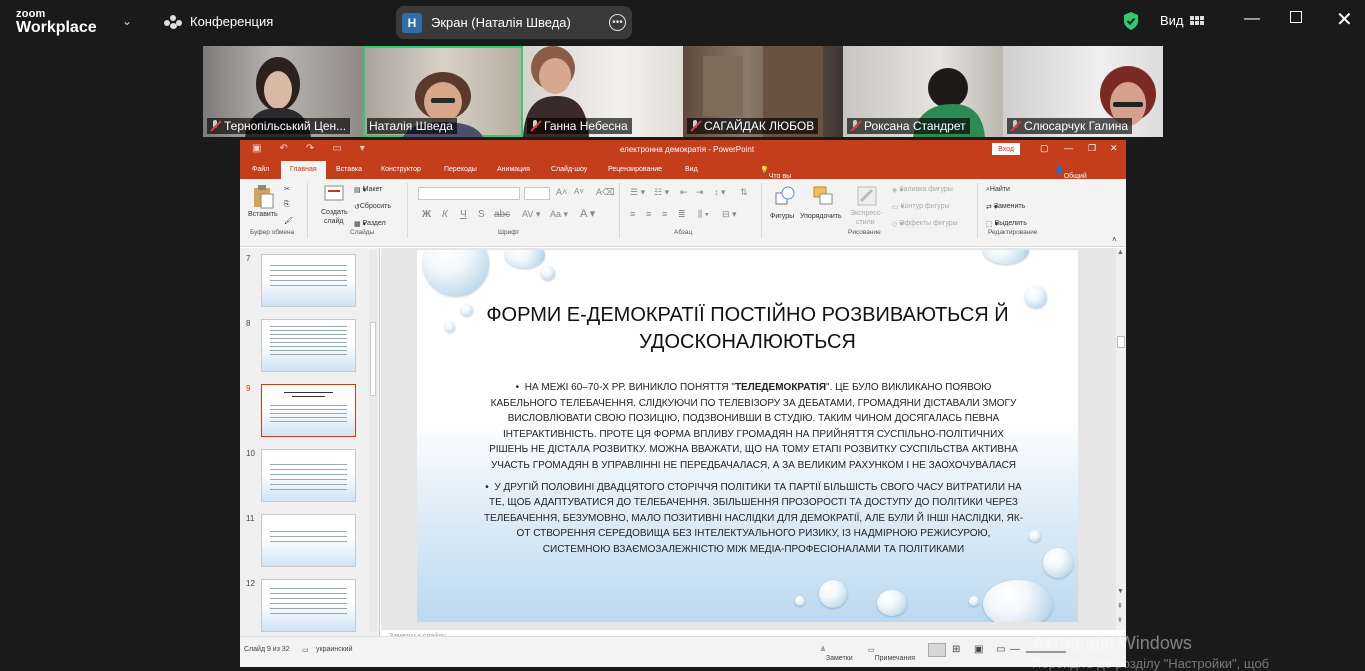 This screenshot has height=671, width=1365. Describe the element at coordinates (617, 22) in the screenshot. I see `more-options-icon: •••` at that location.